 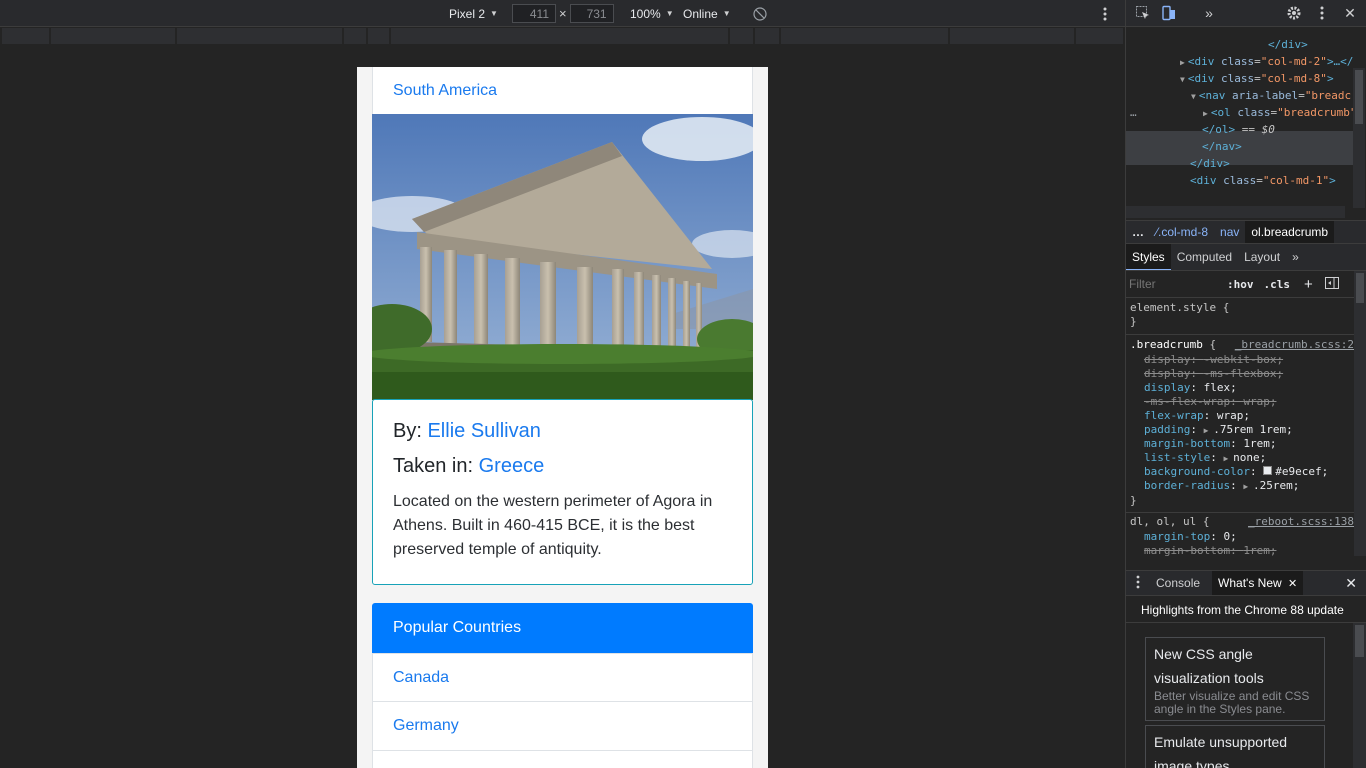 I want to click on settings-button, so click(x=1294, y=13).